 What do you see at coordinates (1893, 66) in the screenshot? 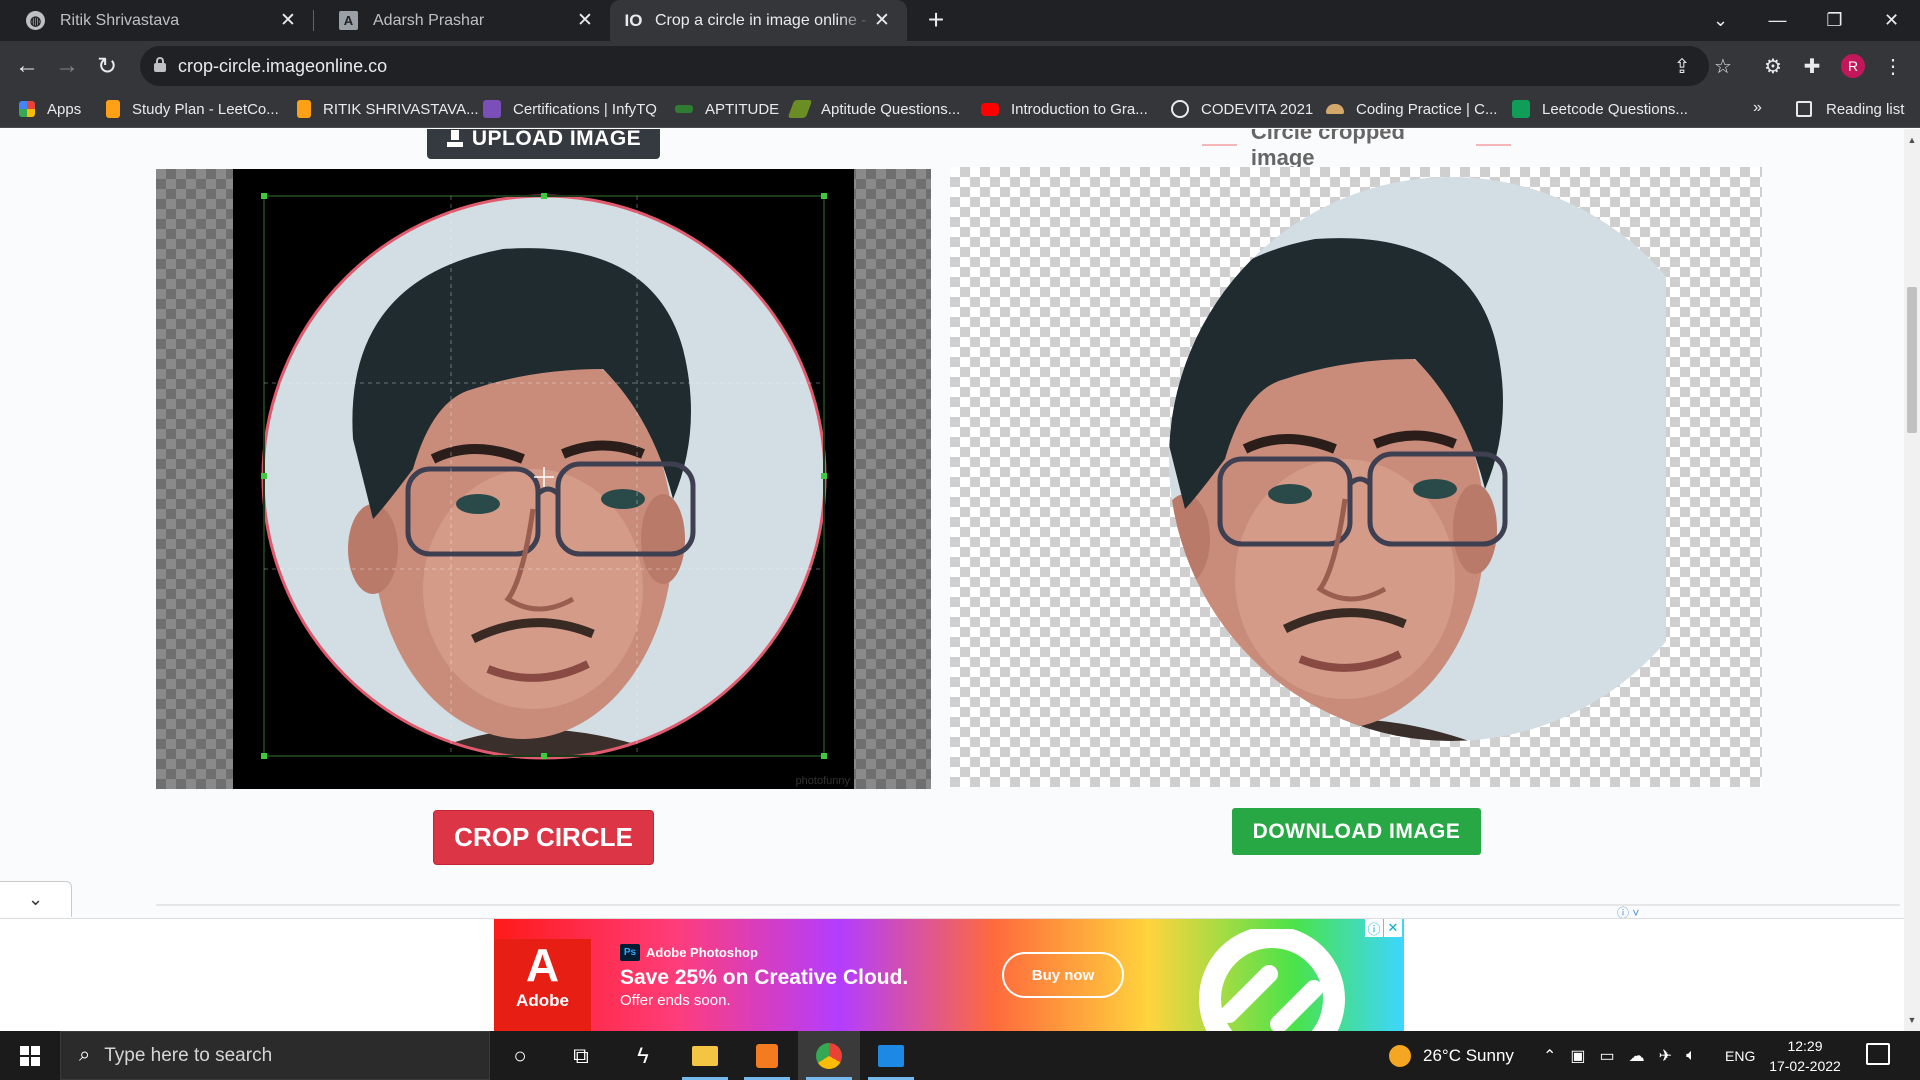
I see `menu-icon: ⋮` at bounding box center [1893, 66].